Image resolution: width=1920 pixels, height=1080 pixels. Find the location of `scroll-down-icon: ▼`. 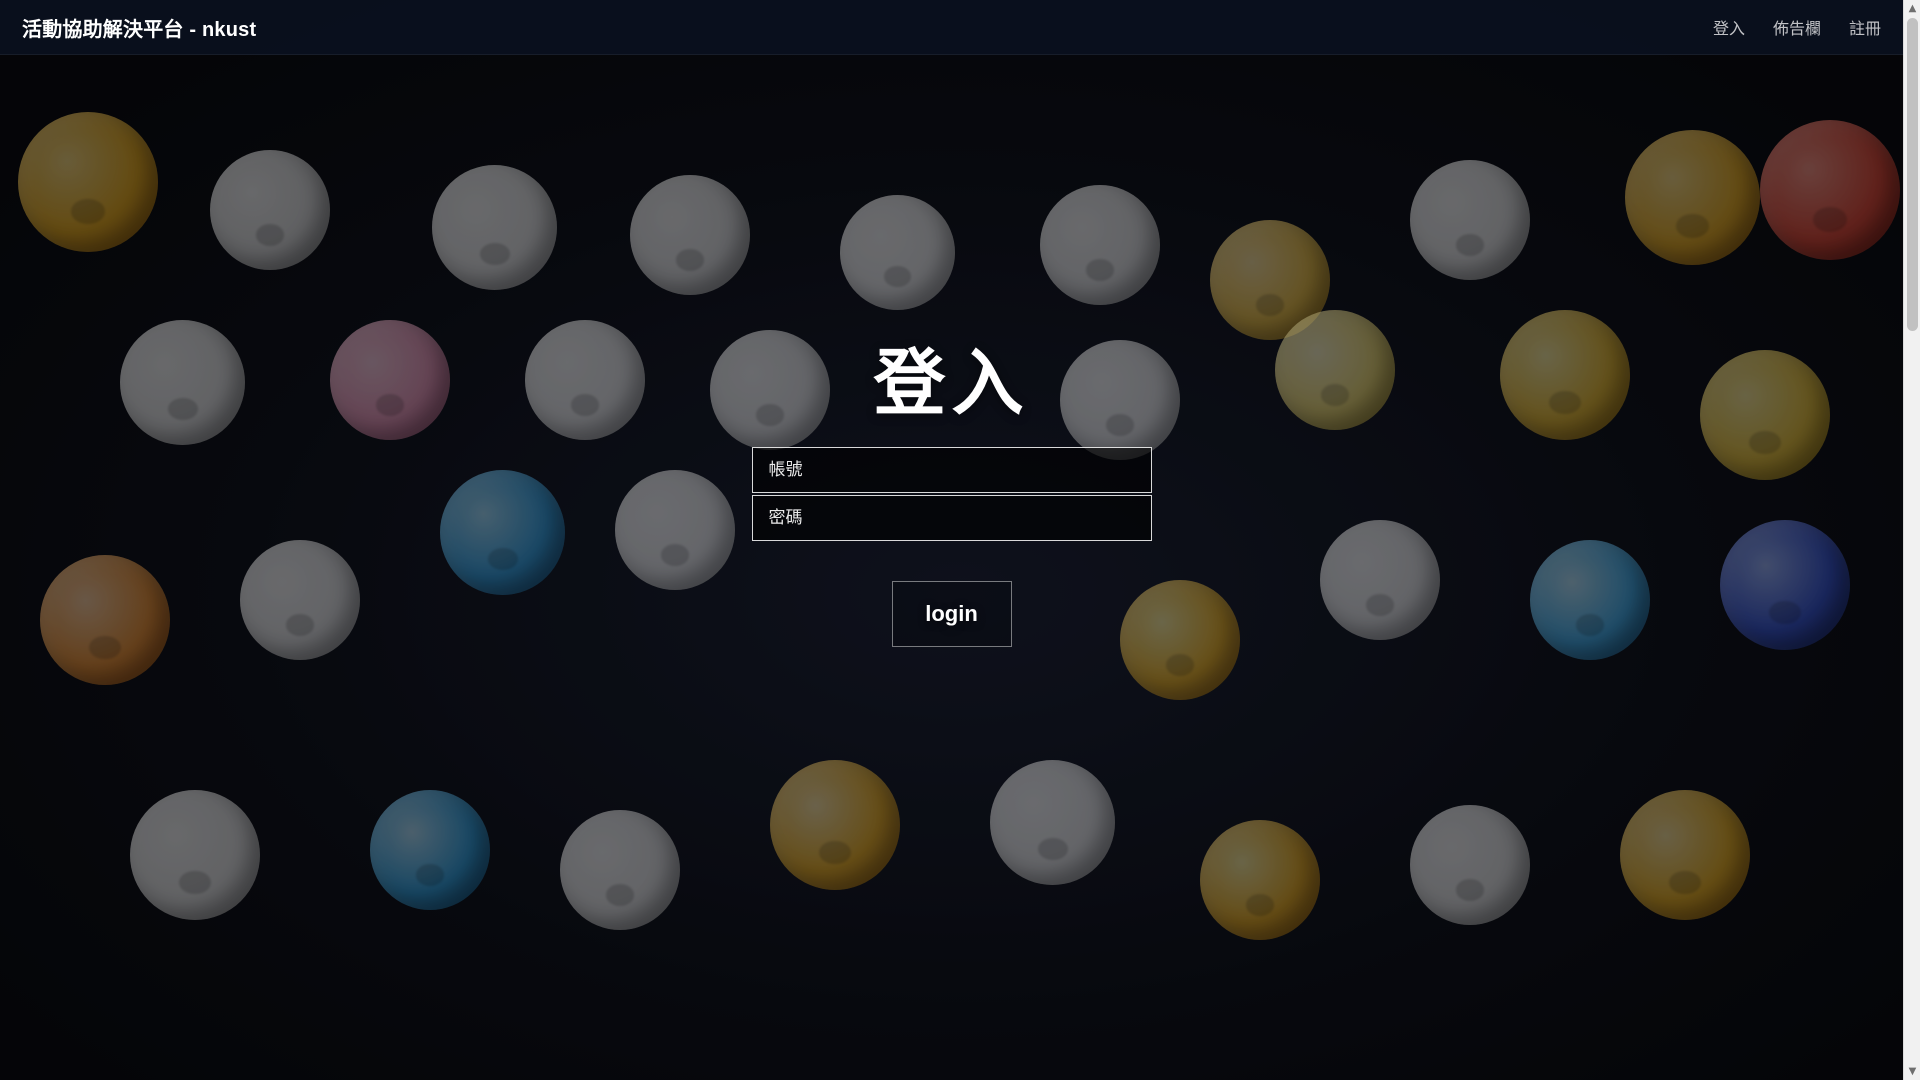

scroll-down-icon: ▼ is located at coordinates (1912, 1071).